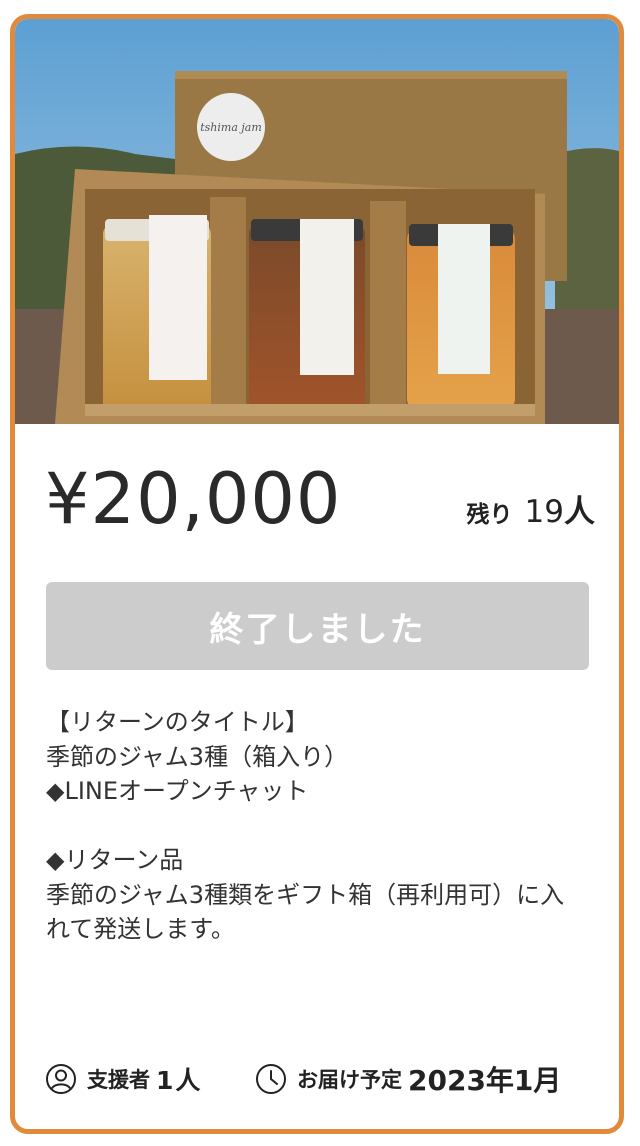 The image size is (640, 1146). What do you see at coordinates (489, 515) in the screenshot?
I see `remaining-label: 残り` at bounding box center [489, 515].